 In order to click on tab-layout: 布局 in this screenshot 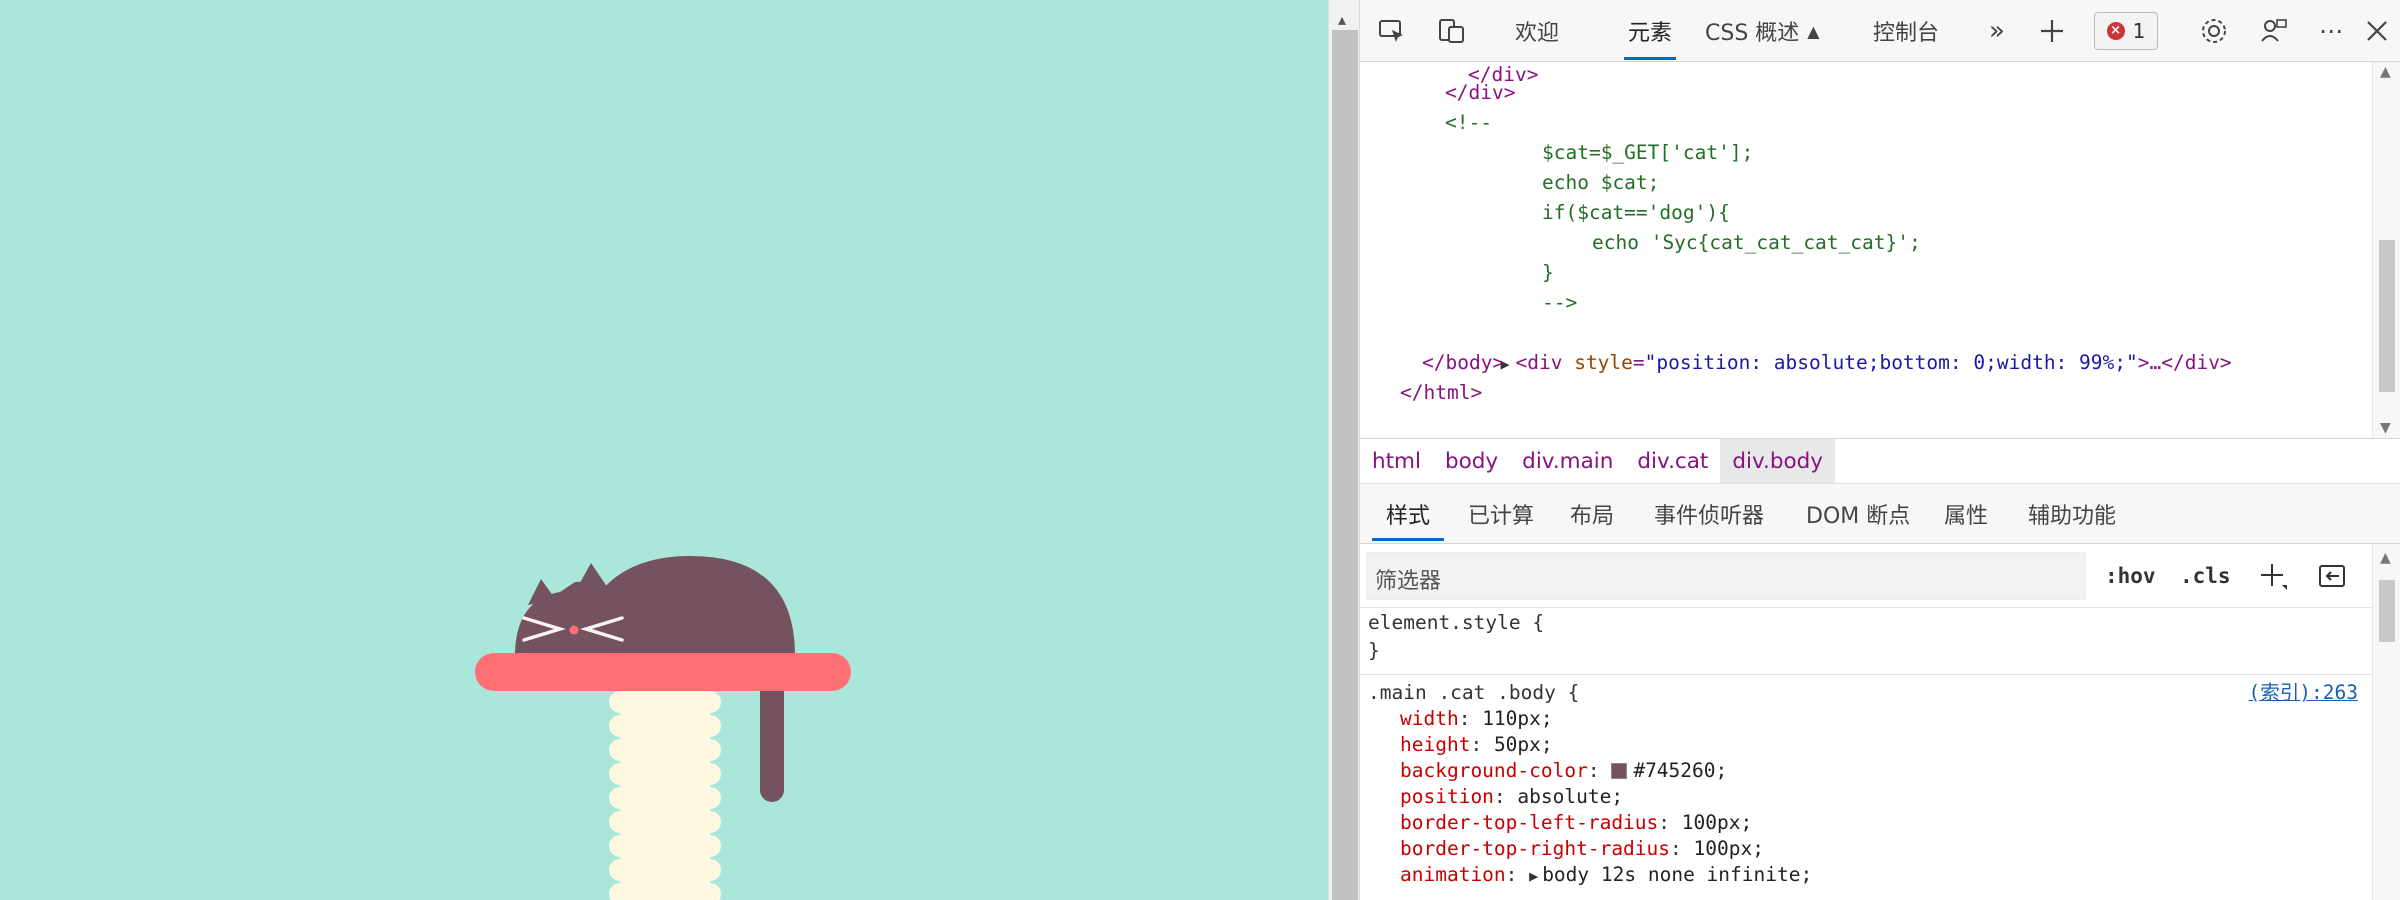, I will do `click(1592, 514)`.